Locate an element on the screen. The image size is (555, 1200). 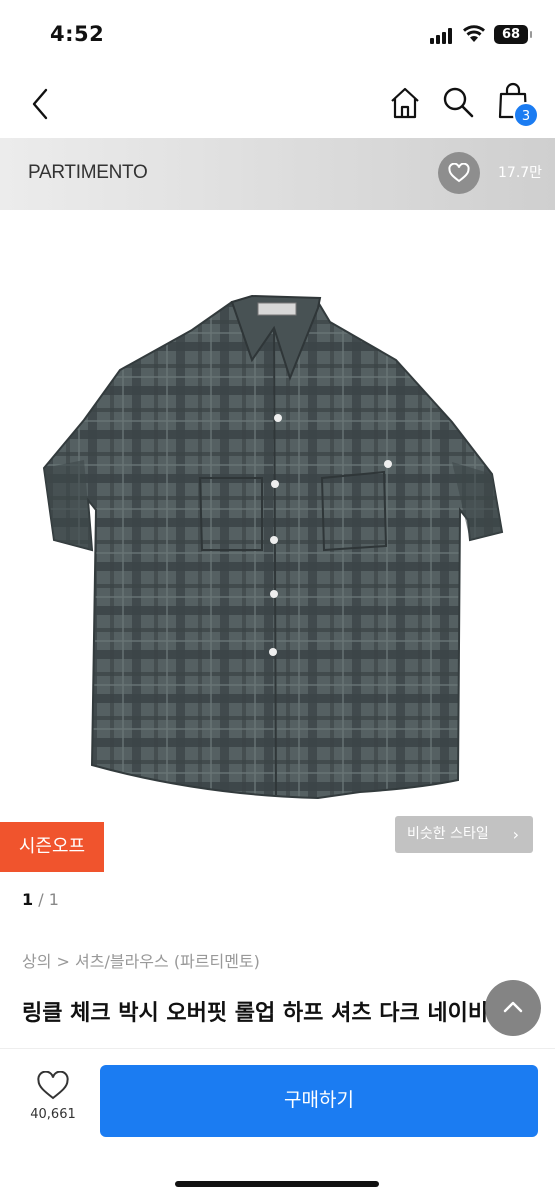
image-pager: 1 / 1 is located at coordinates (40, 899).